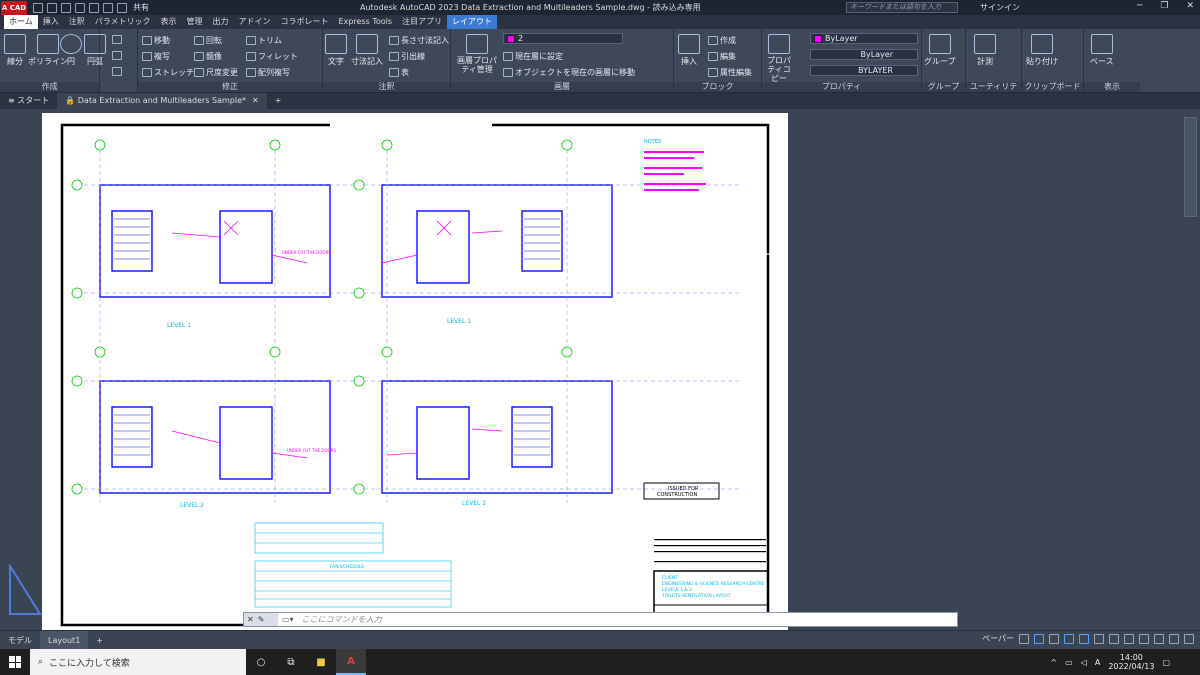  Describe the element at coordinates (1024, 638) in the screenshot. I see `snap-grid-icon` at that location.